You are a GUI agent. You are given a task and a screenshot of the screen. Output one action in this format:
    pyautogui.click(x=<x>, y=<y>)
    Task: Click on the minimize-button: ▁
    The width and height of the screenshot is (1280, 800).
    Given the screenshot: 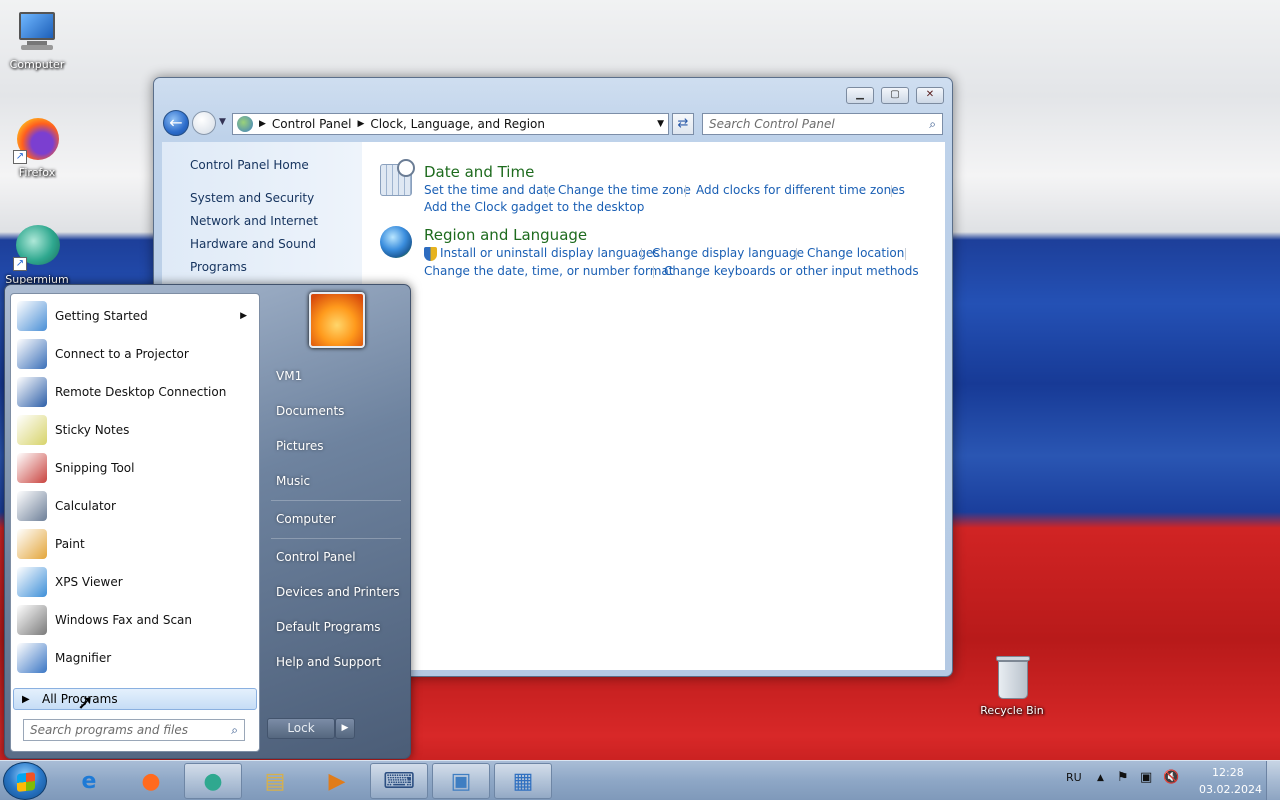 What is the action you would take?
    pyautogui.click(x=860, y=95)
    